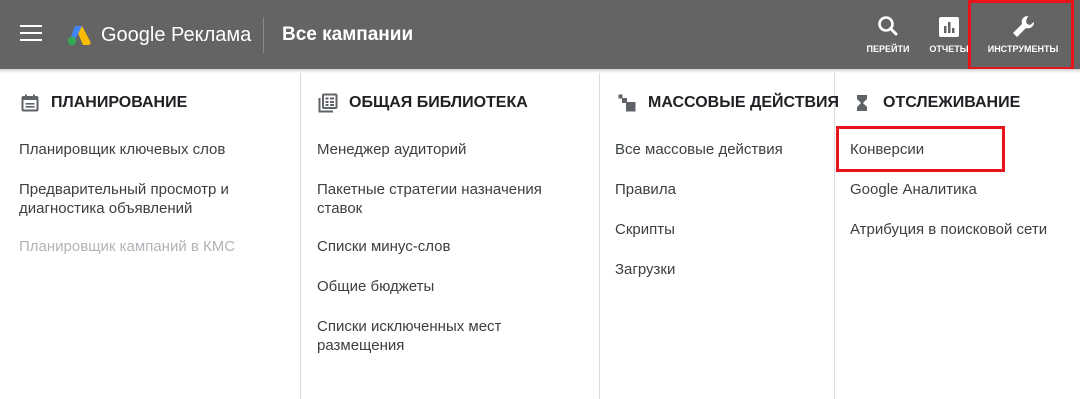 The height and width of the screenshot is (399, 1080). What do you see at coordinates (920, 149) in the screenshot?
I see `conversions-highlight-frame` at bounding box center [920, 149].